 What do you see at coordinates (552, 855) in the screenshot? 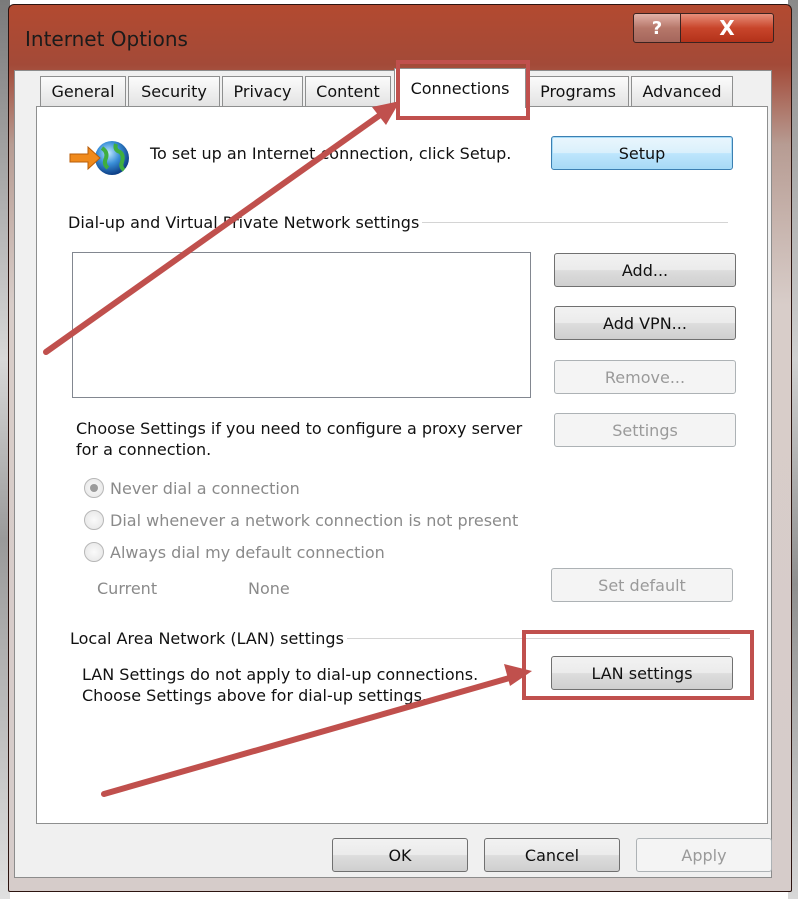
I see `cancel-button: Cancel` at bounding box center [552, 855].